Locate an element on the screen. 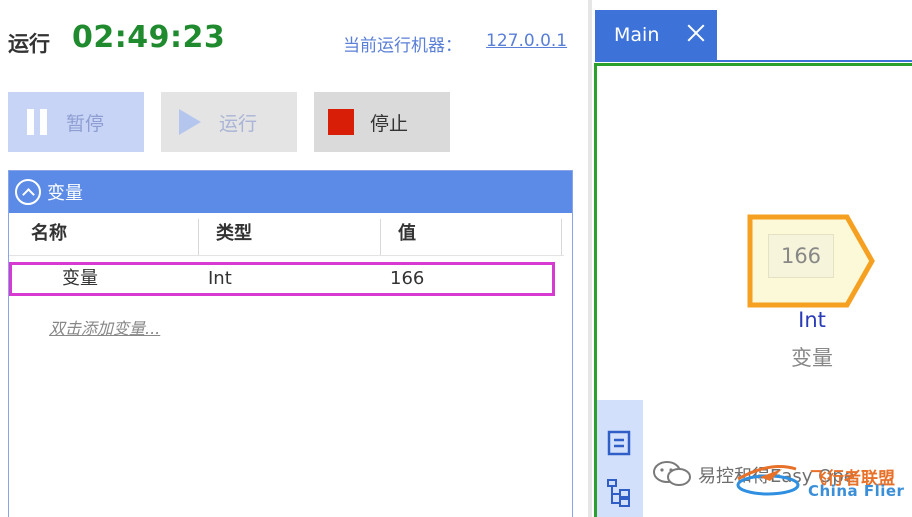 This screenshot has width=912, height=517. pause-button: 暂停 is located at coordinates (76, 122).